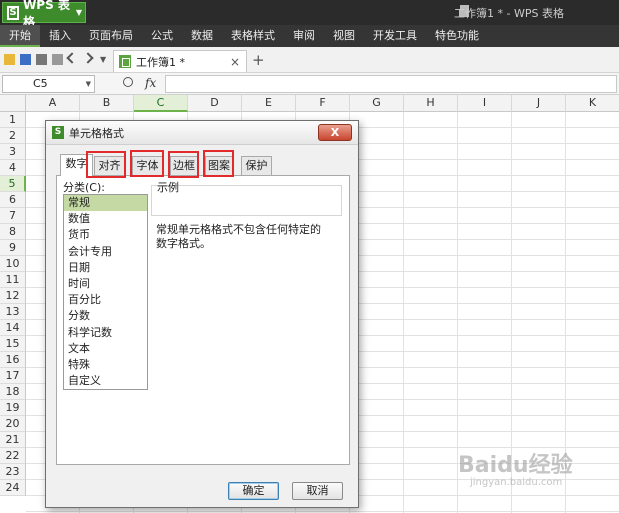 This screenshot has width=619, height=513. I want to click on list-item: 时间, so click(105, 284).